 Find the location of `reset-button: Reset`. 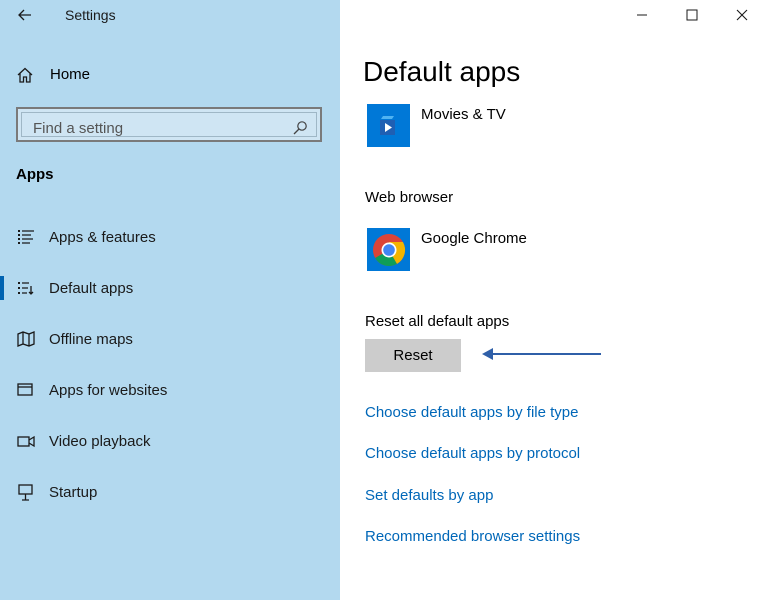

reset-button: Reset is located at coordinates (413, 355).